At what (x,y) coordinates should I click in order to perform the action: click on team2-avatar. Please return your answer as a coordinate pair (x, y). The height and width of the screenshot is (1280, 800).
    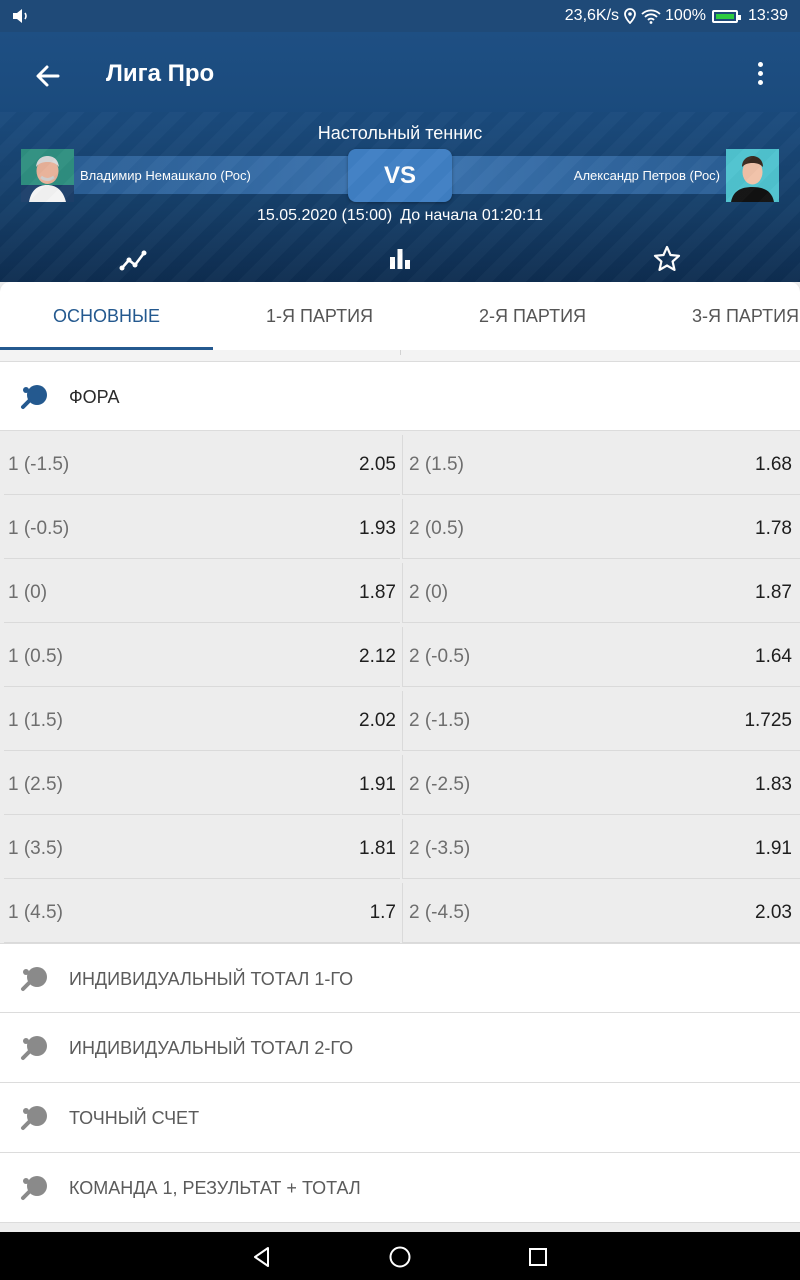
    Looking at the image, I should click on (752, 175).